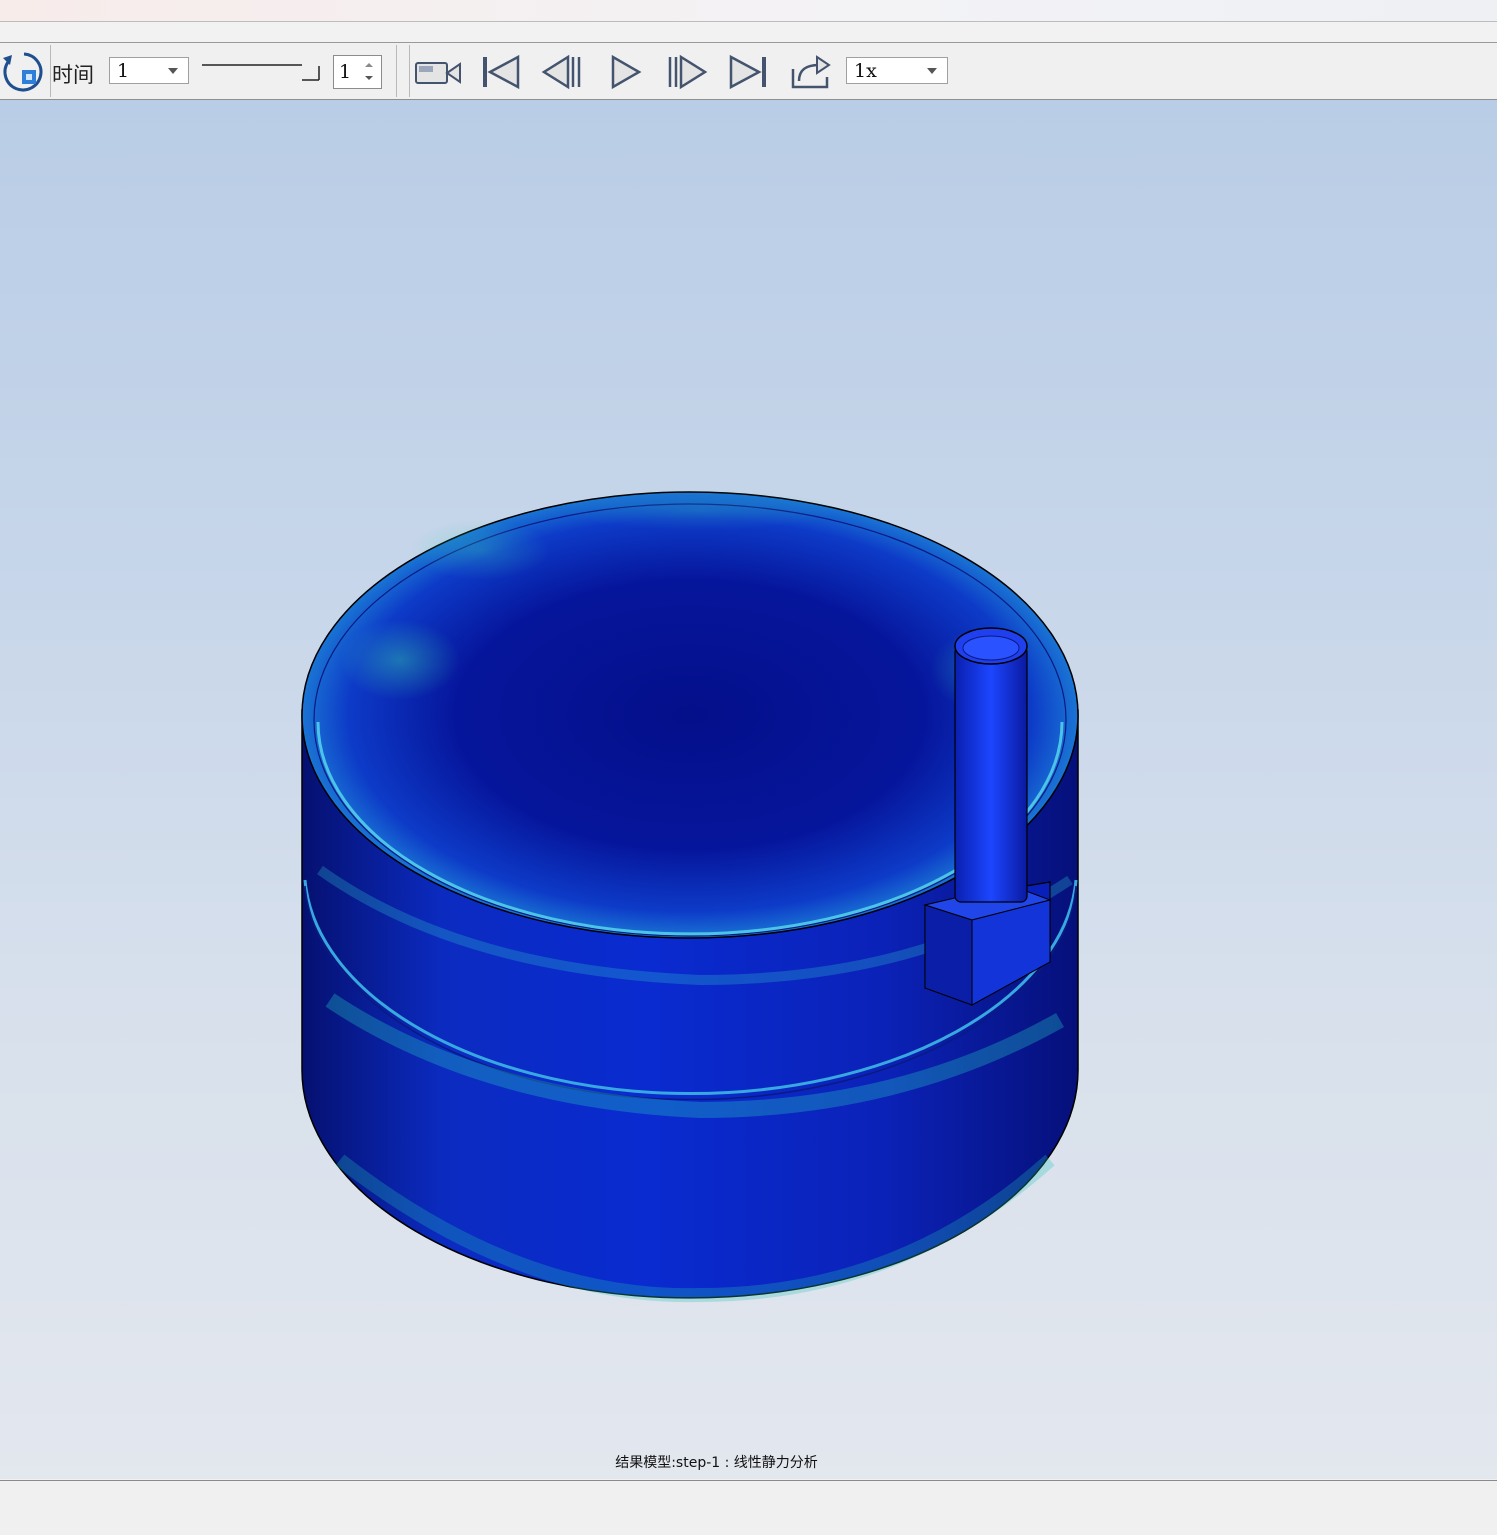 The height and width of the screenshot is (1535, 1497). I want to click on export-icon, so click(810, 72).